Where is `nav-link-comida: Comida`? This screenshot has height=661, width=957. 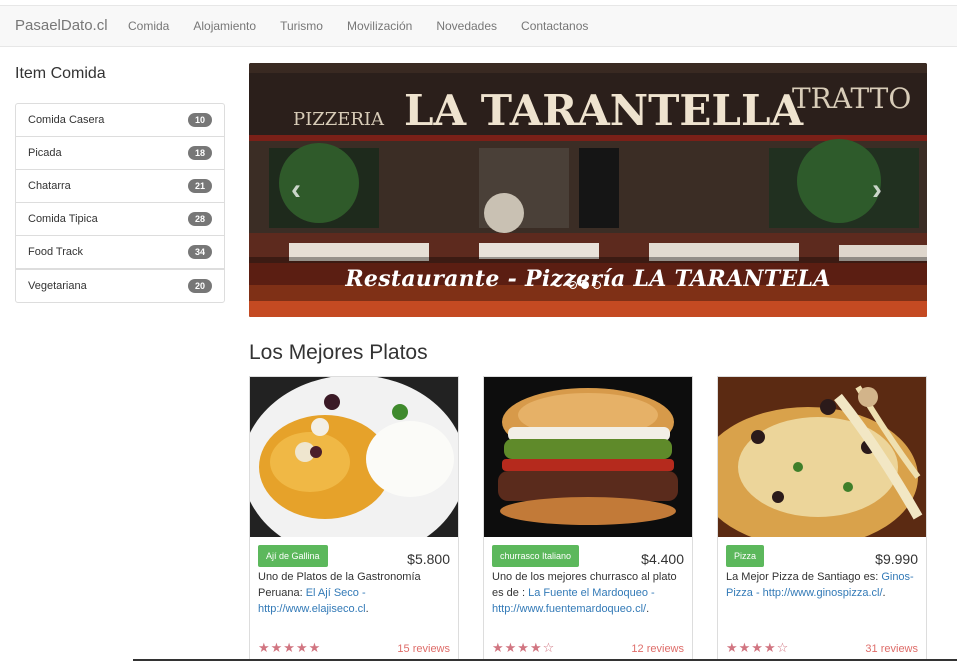 nav-link-comida: Comida is located at coordinates (148, 26).